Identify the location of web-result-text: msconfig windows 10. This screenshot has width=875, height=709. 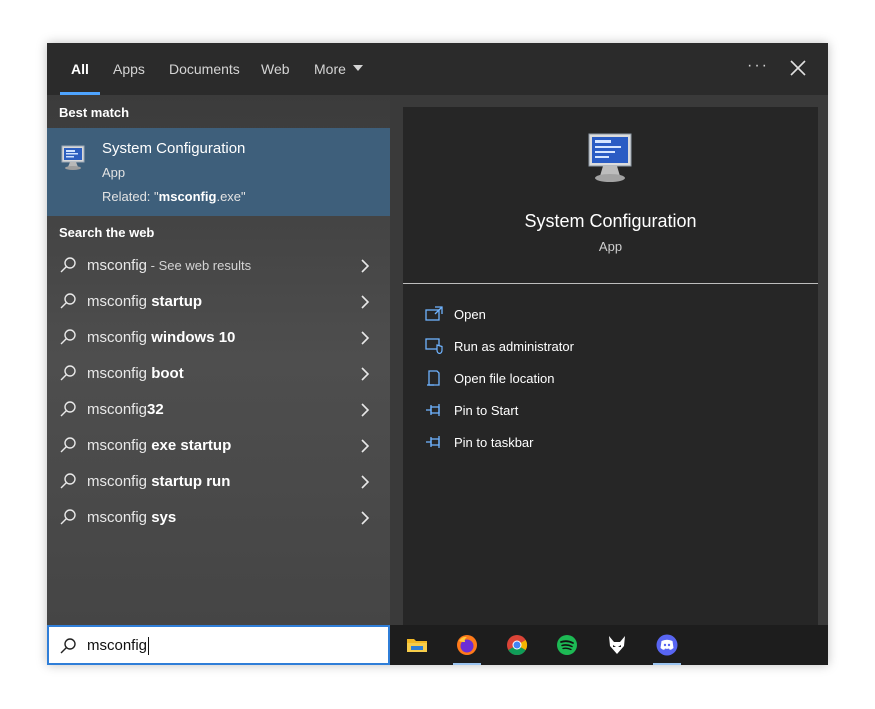
(161, 337).